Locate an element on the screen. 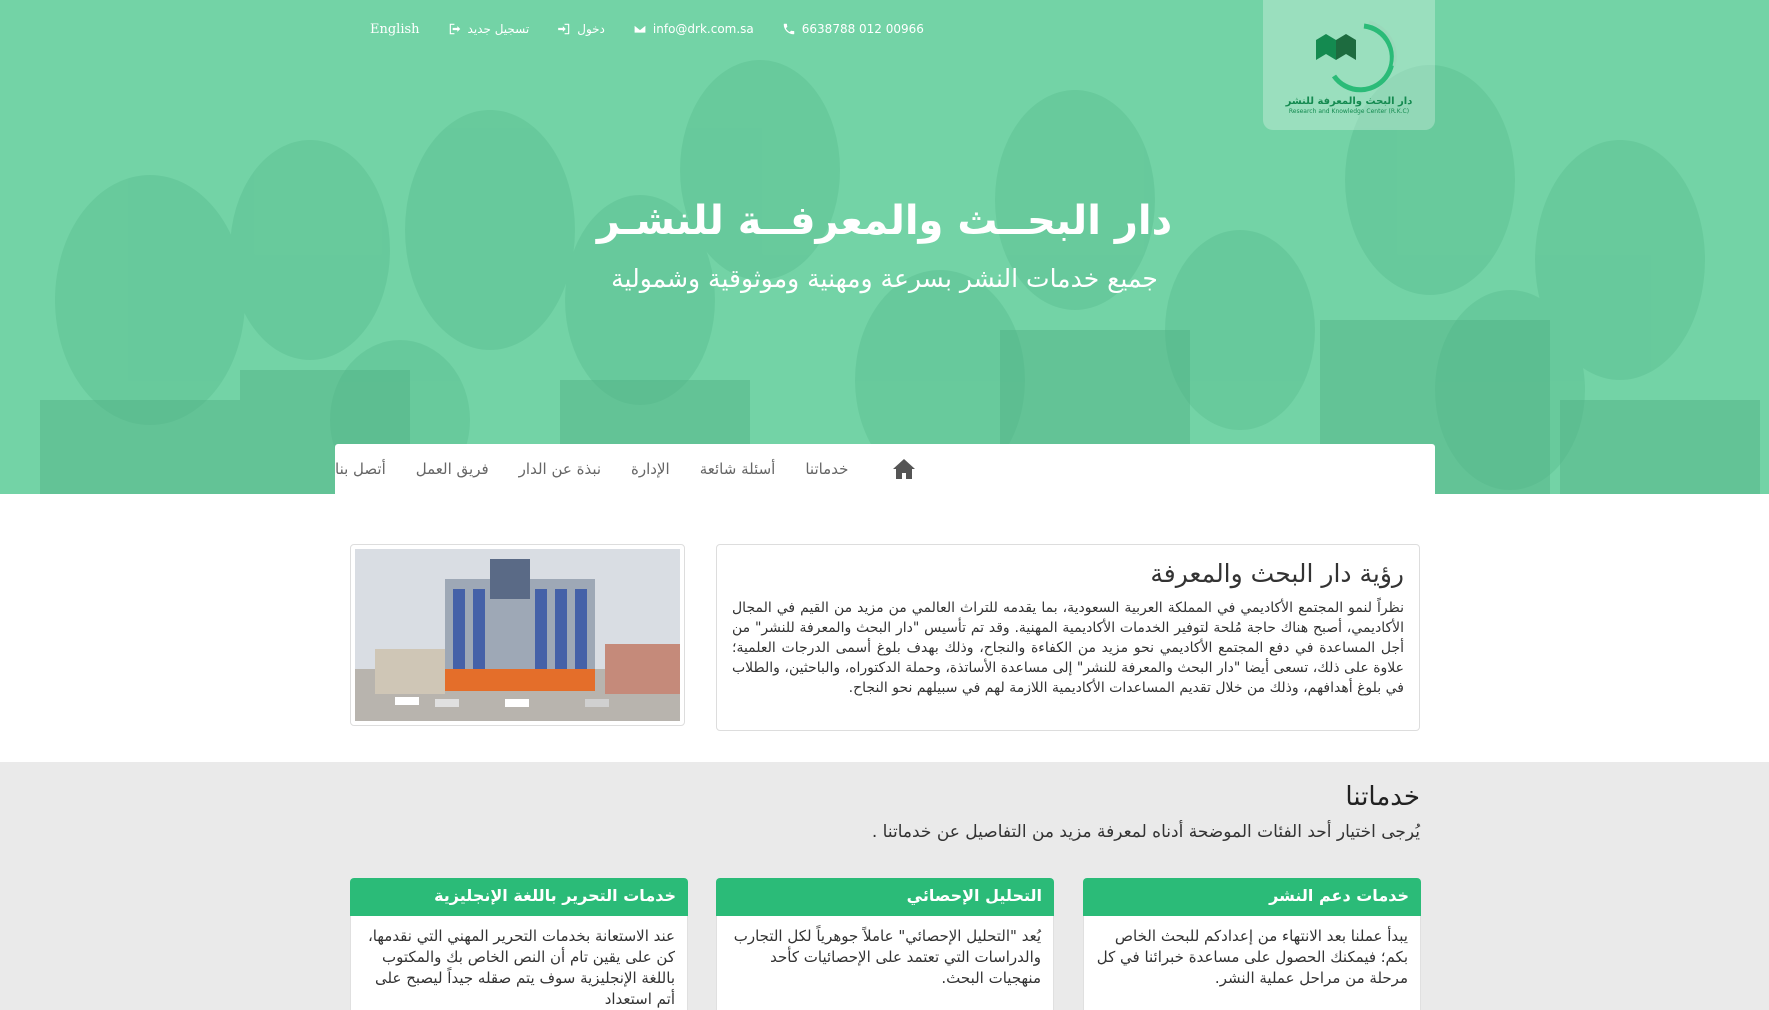 The height and width of the screenshot is (1010, 1769). nav-item-faq: أسئلة شائعة is located at coordinates (738, 469).